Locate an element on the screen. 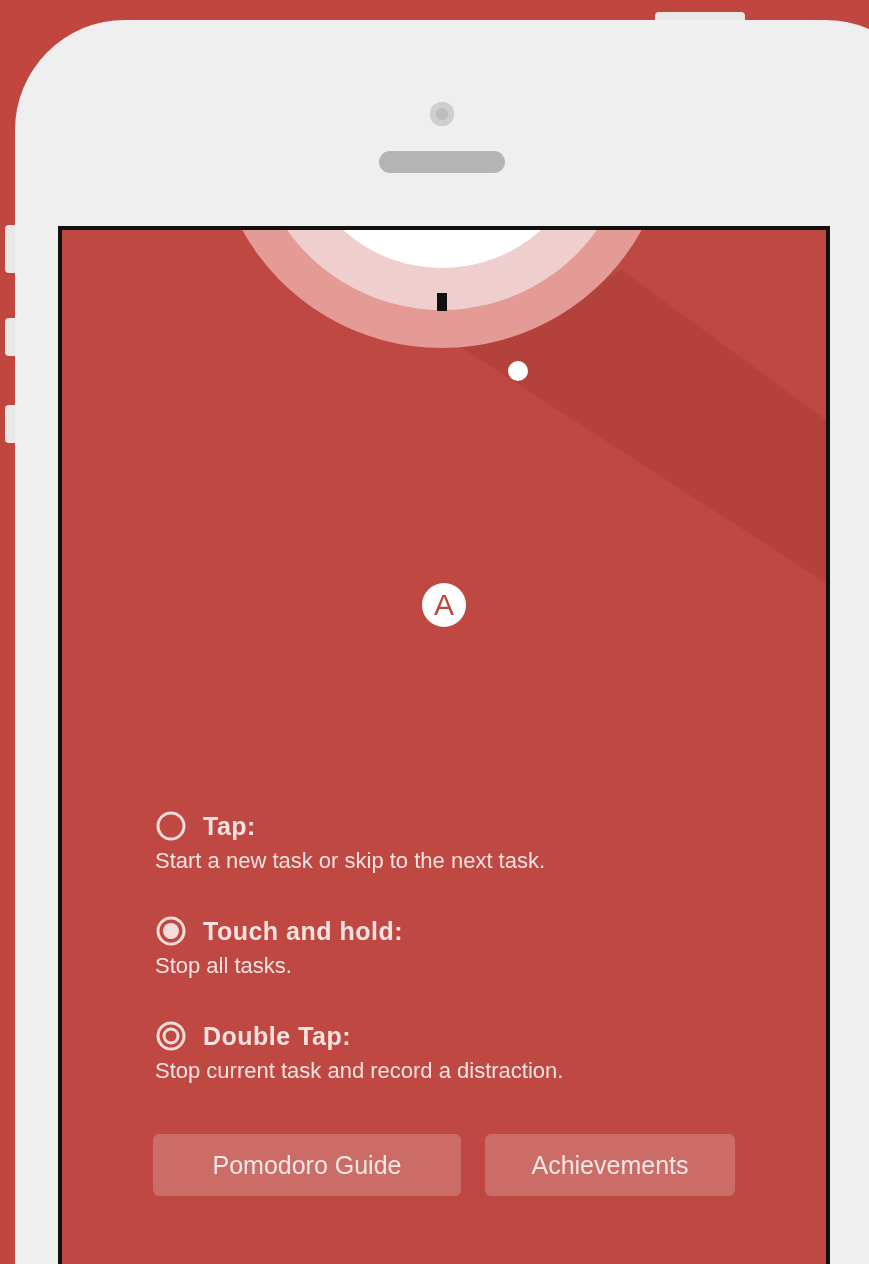  gesture-title: Double Tap: is located at coordinates (277, 1037).